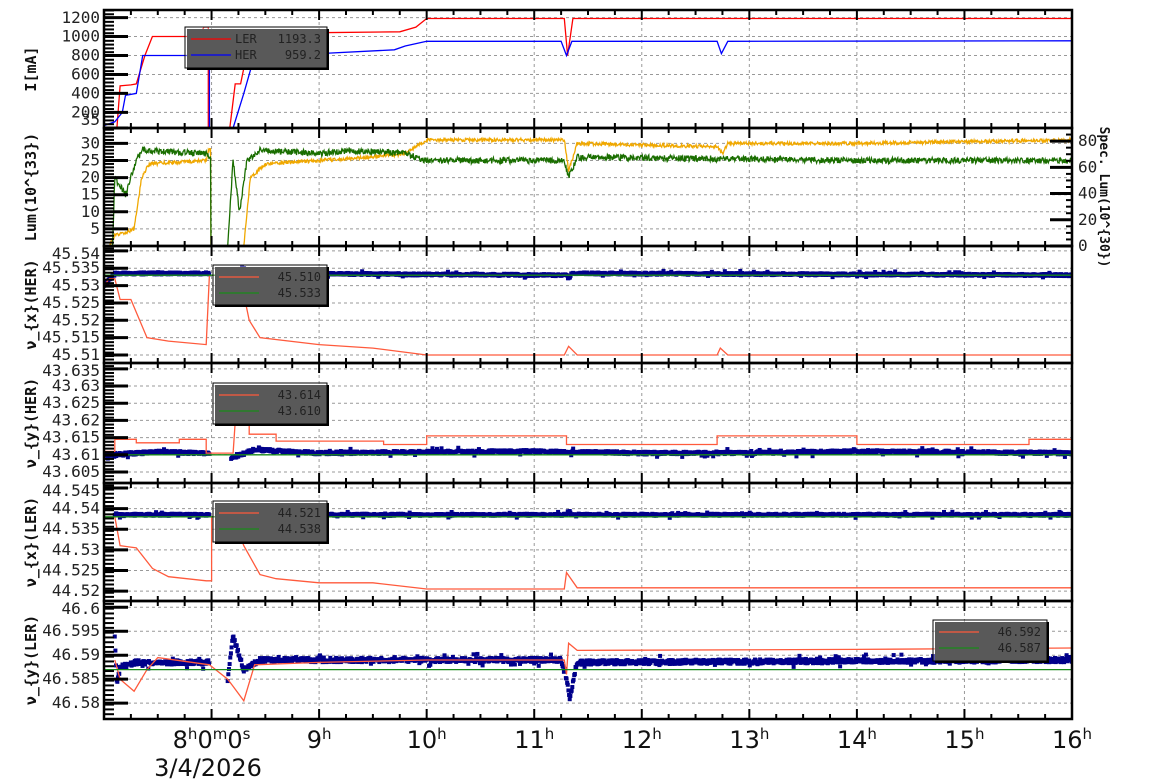 This screenshot has height=782, width=1154. Describe the element at coordinates (90, 177) in the screenshot. I see `y-tick-label: 20` at that location.